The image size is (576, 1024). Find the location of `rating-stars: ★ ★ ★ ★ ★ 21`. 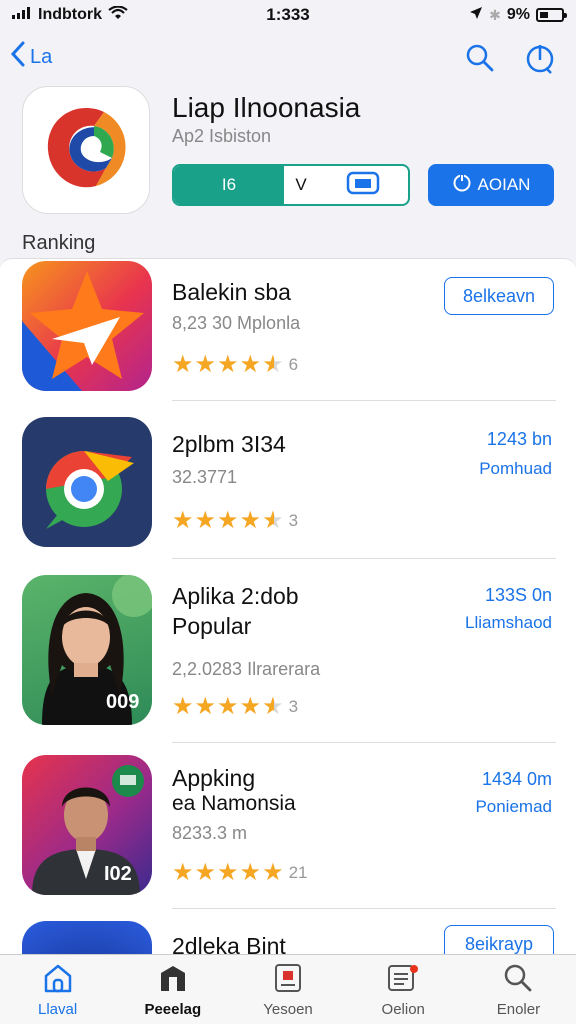

rating-stars: ★ ★ ★ ★ ★ 21 is located at coordinates (240, 873).